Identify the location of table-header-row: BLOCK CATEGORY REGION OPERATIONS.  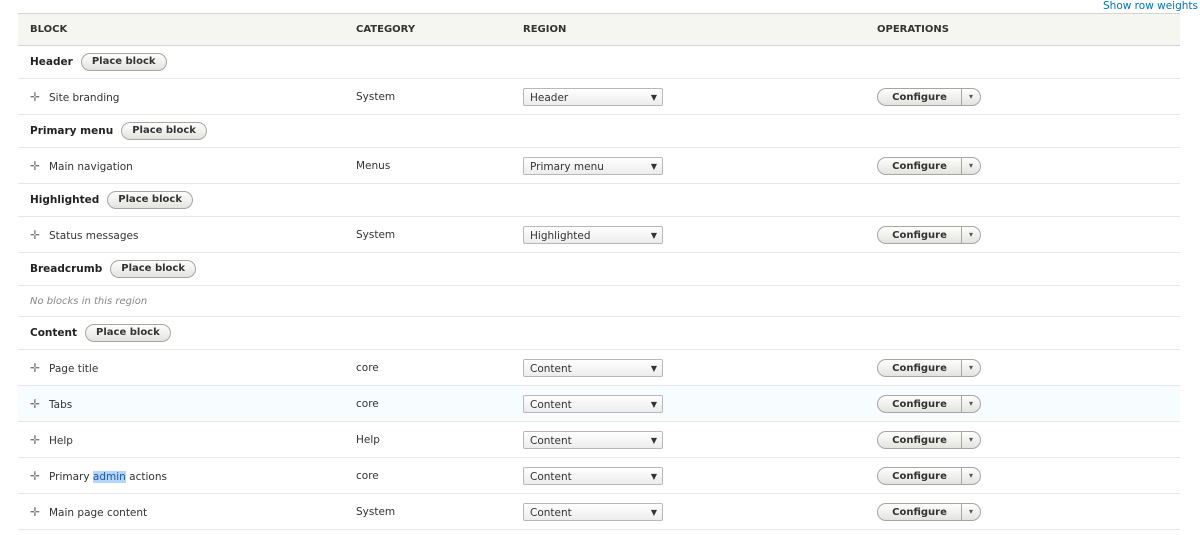
(599, 29).